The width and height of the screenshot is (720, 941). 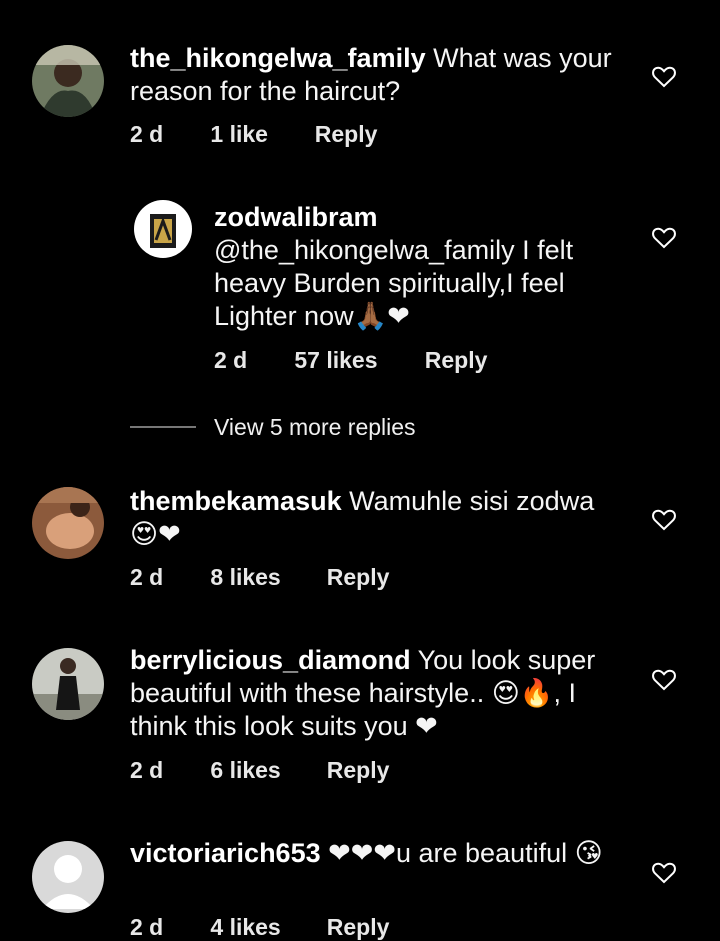 What do you see at coordinates (296, 217) in the screenshot?
I see `comment-username: zodwalibram` at bounding box center [296, 217].